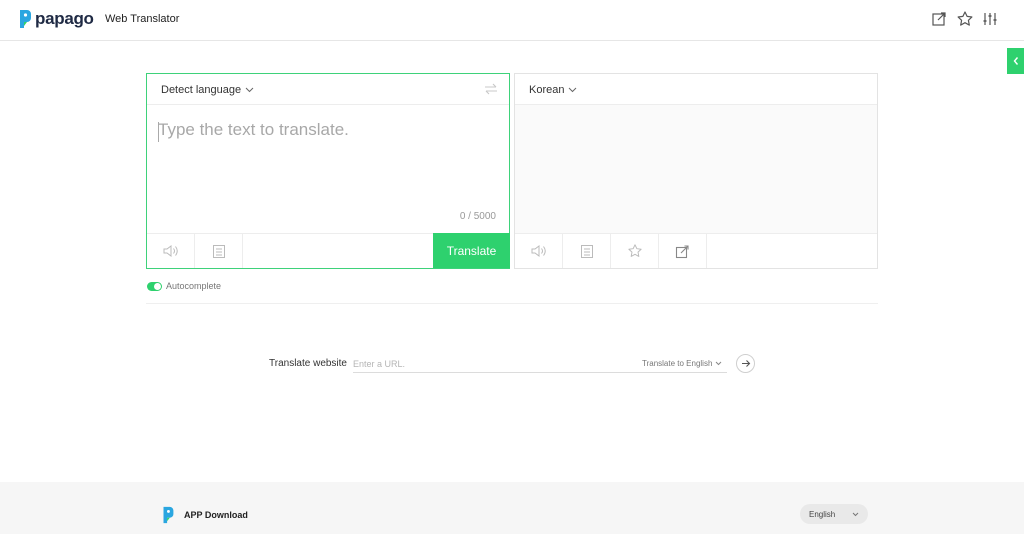 This screenshot has height=534, width=1024. What do you see at coordinates (323, 165) in the screenshot?
I see `source-text-input` at bounding box center [323, 165].